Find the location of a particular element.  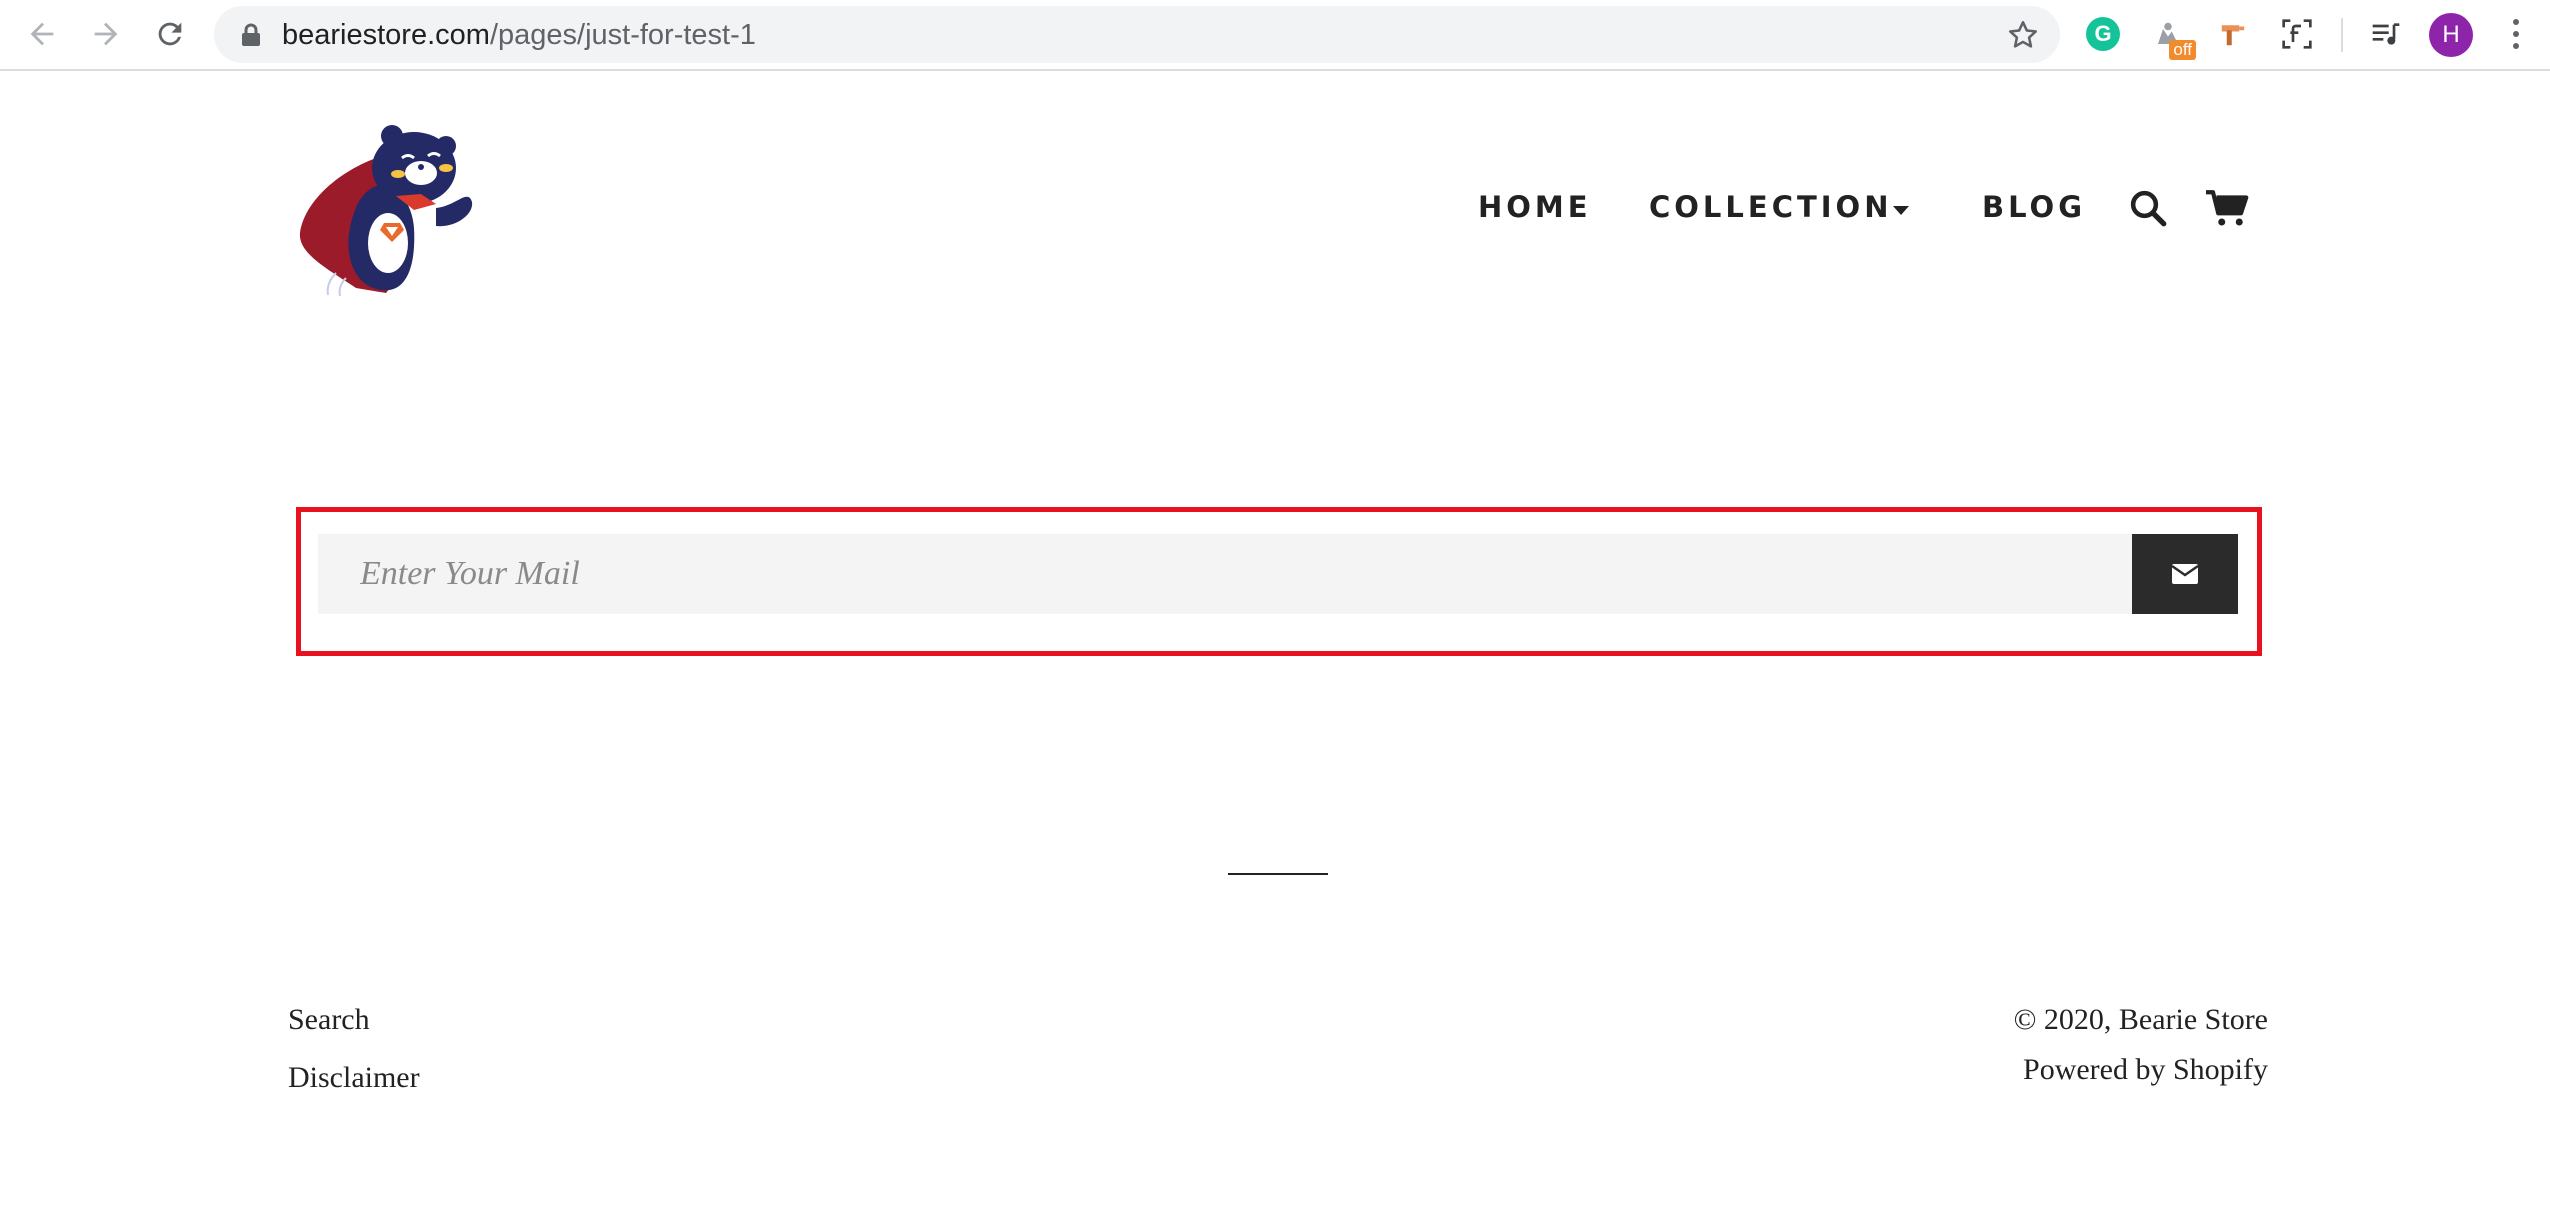

forward-arrow-icon is located at coordinates (106, 34).